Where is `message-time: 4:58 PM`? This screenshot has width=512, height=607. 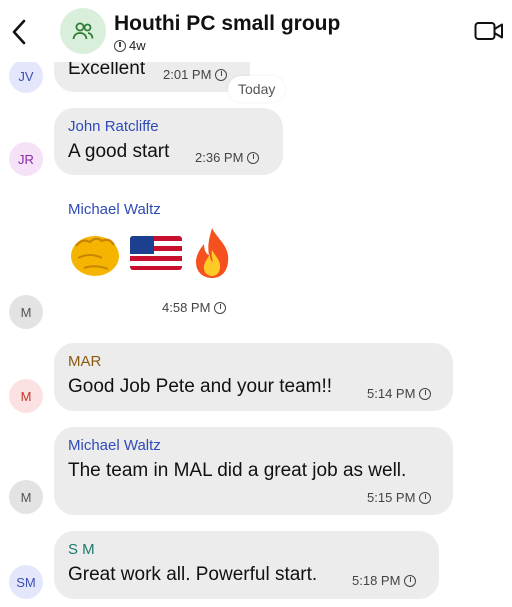
message-time: 4:58 PM is located at coordinates (194, 307).